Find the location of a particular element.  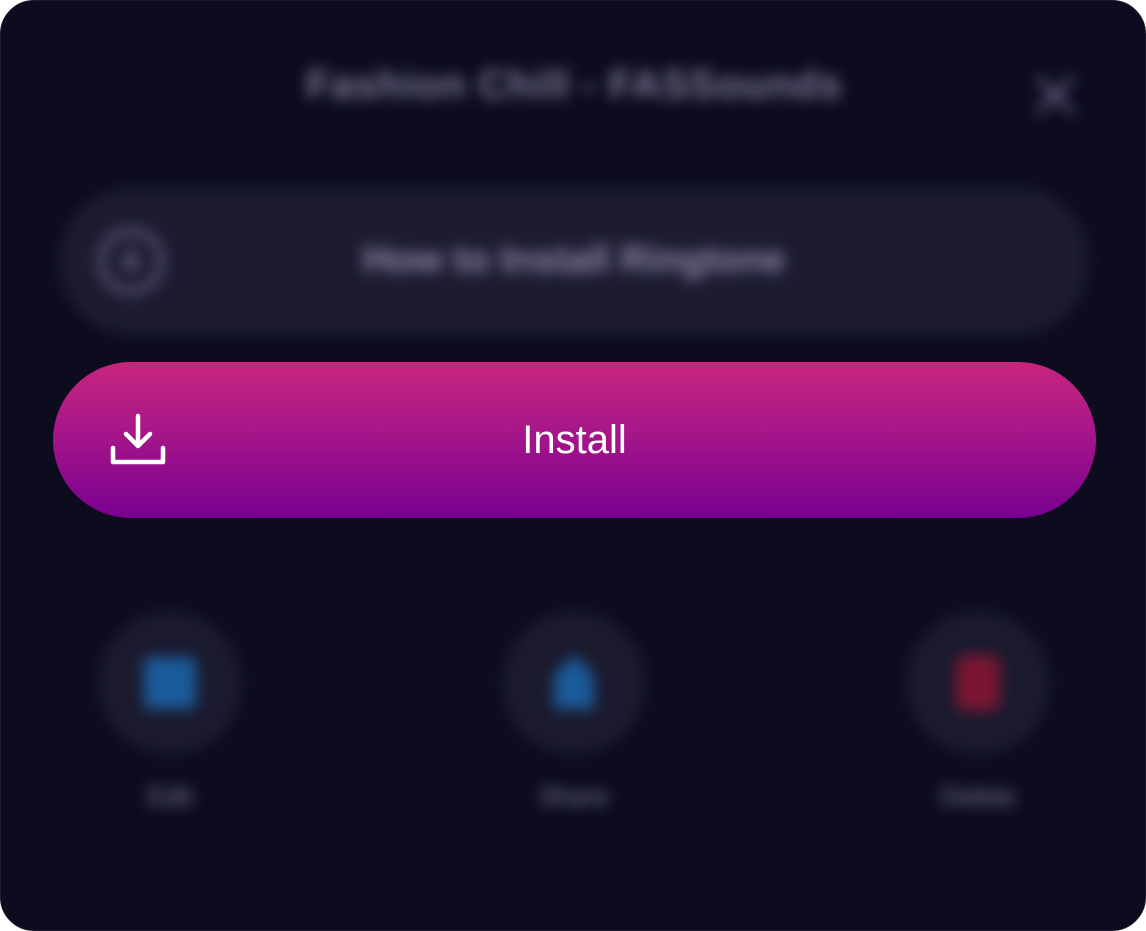

trash-icon is located at coordinates (978, 683).